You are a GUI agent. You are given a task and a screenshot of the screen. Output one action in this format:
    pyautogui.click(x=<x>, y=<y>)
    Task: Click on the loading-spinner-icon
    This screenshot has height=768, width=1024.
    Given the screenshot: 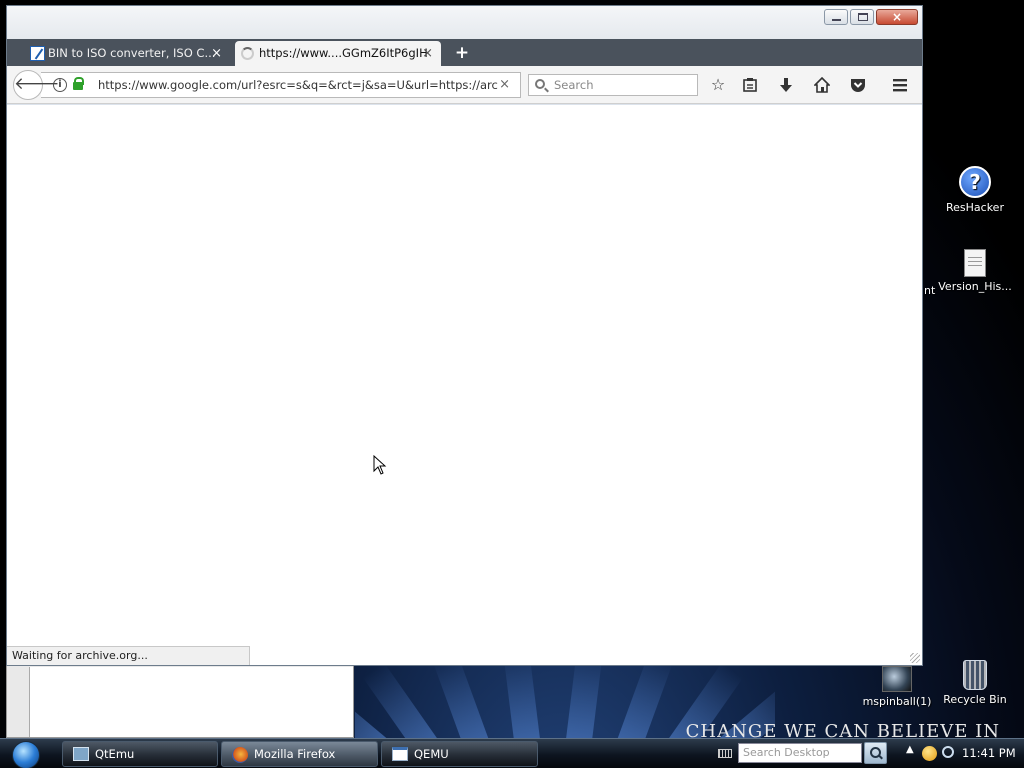 What is the action you would take?
    pyautogui.click(x=247, y=53)
    